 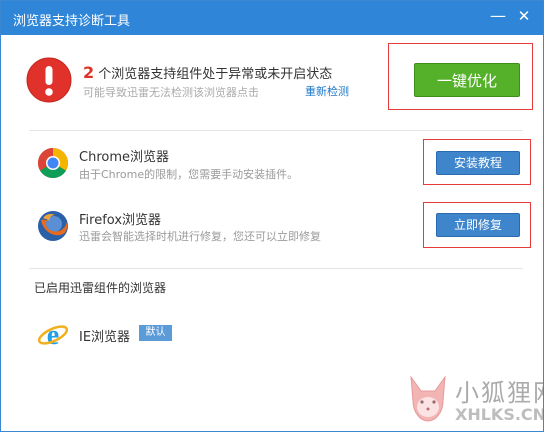 I want to click on default-badge: 默认, so click(x=155, y=333).